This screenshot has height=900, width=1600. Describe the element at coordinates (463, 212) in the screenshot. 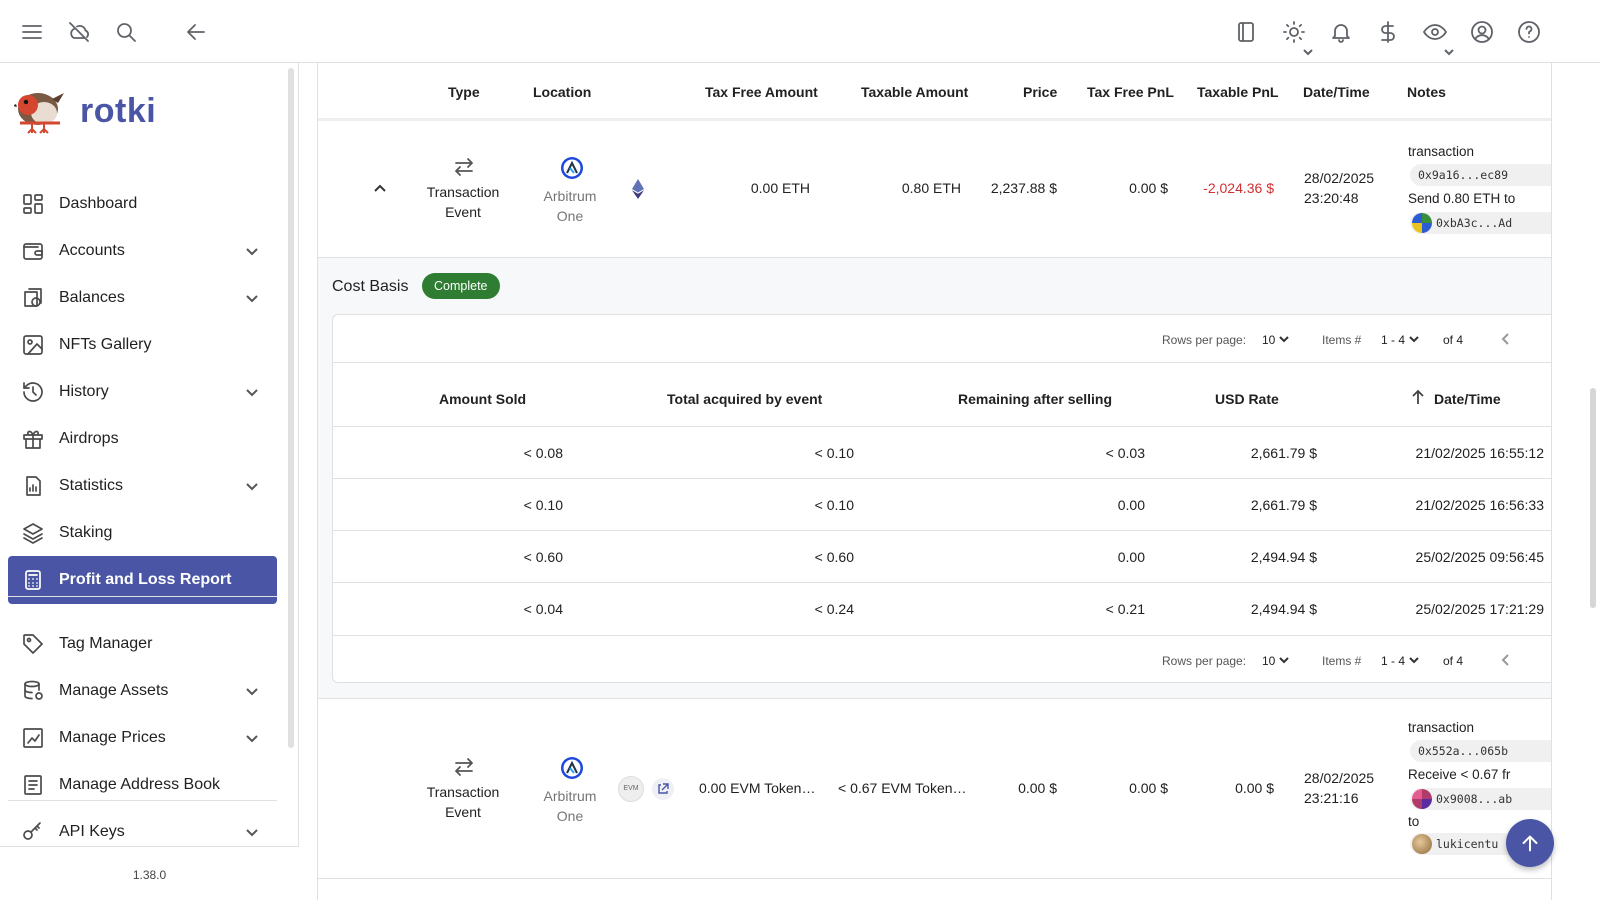

I see `row-type-line2: Event` at that location.